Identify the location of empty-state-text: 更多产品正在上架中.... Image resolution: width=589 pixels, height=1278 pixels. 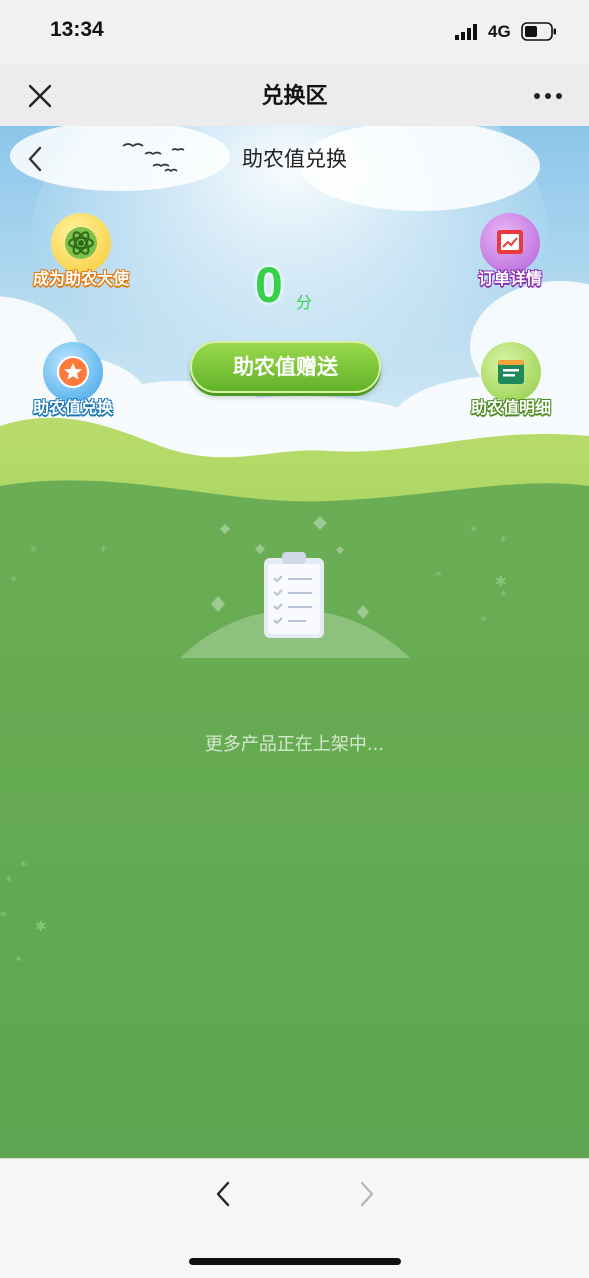
(294, 744).